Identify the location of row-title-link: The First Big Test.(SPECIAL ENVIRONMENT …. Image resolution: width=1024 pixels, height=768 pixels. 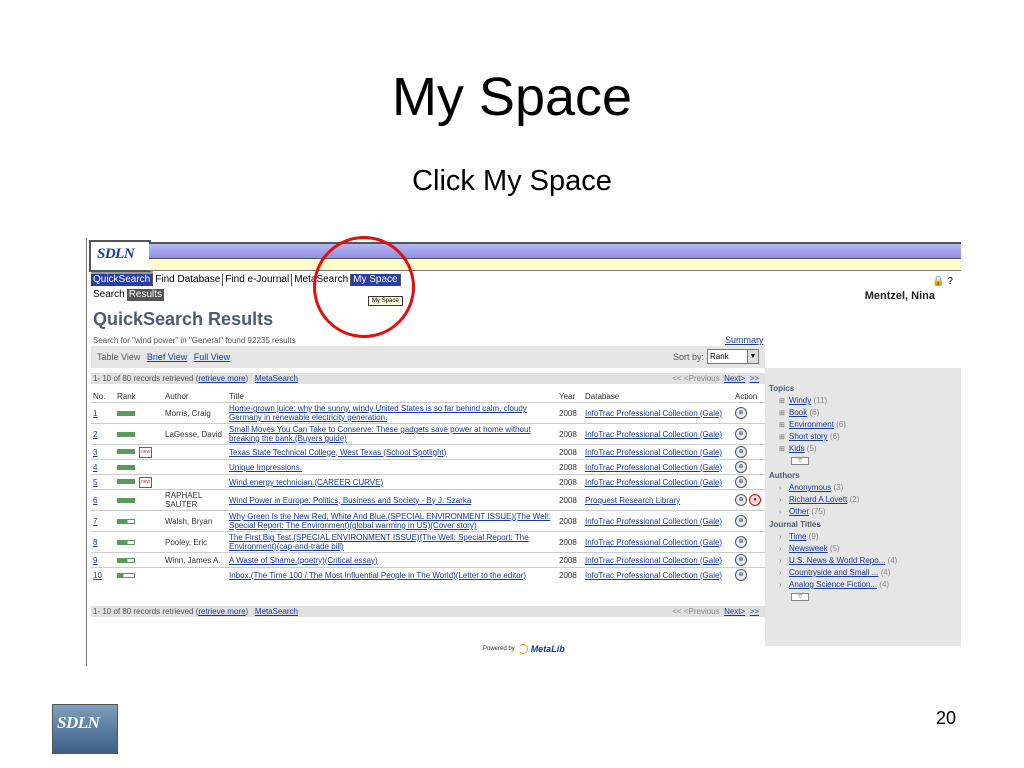
(379, 542).